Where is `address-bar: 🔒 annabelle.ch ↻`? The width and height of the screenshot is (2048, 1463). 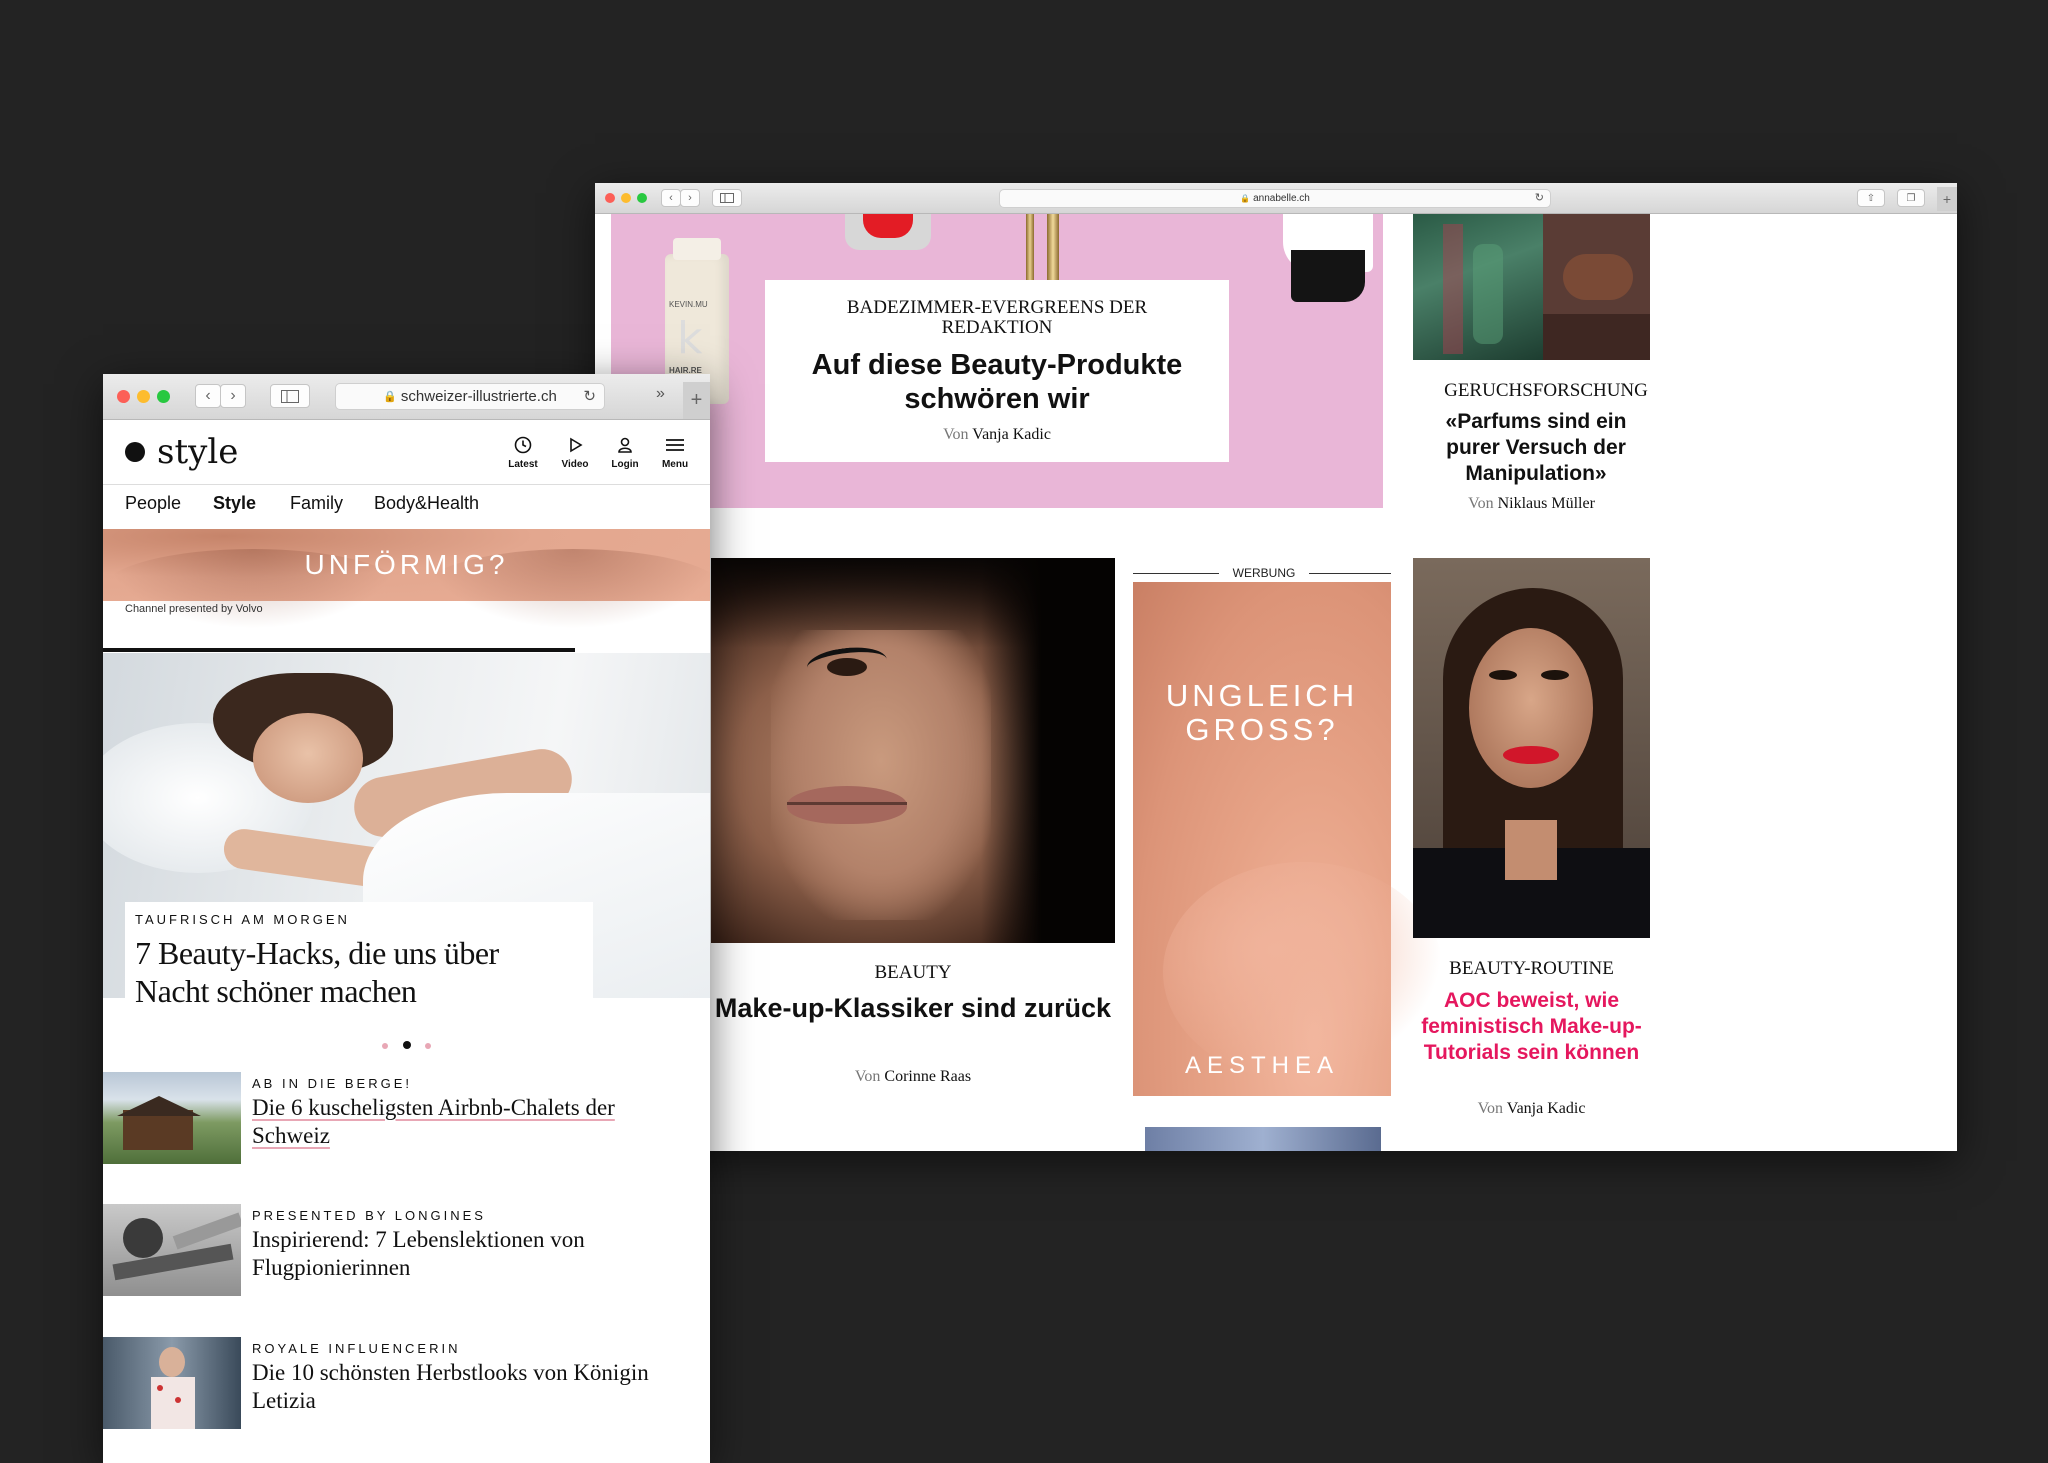
address-bar: 🔒 annabelle.ch ↻ is located at coordinates (1275, 198).